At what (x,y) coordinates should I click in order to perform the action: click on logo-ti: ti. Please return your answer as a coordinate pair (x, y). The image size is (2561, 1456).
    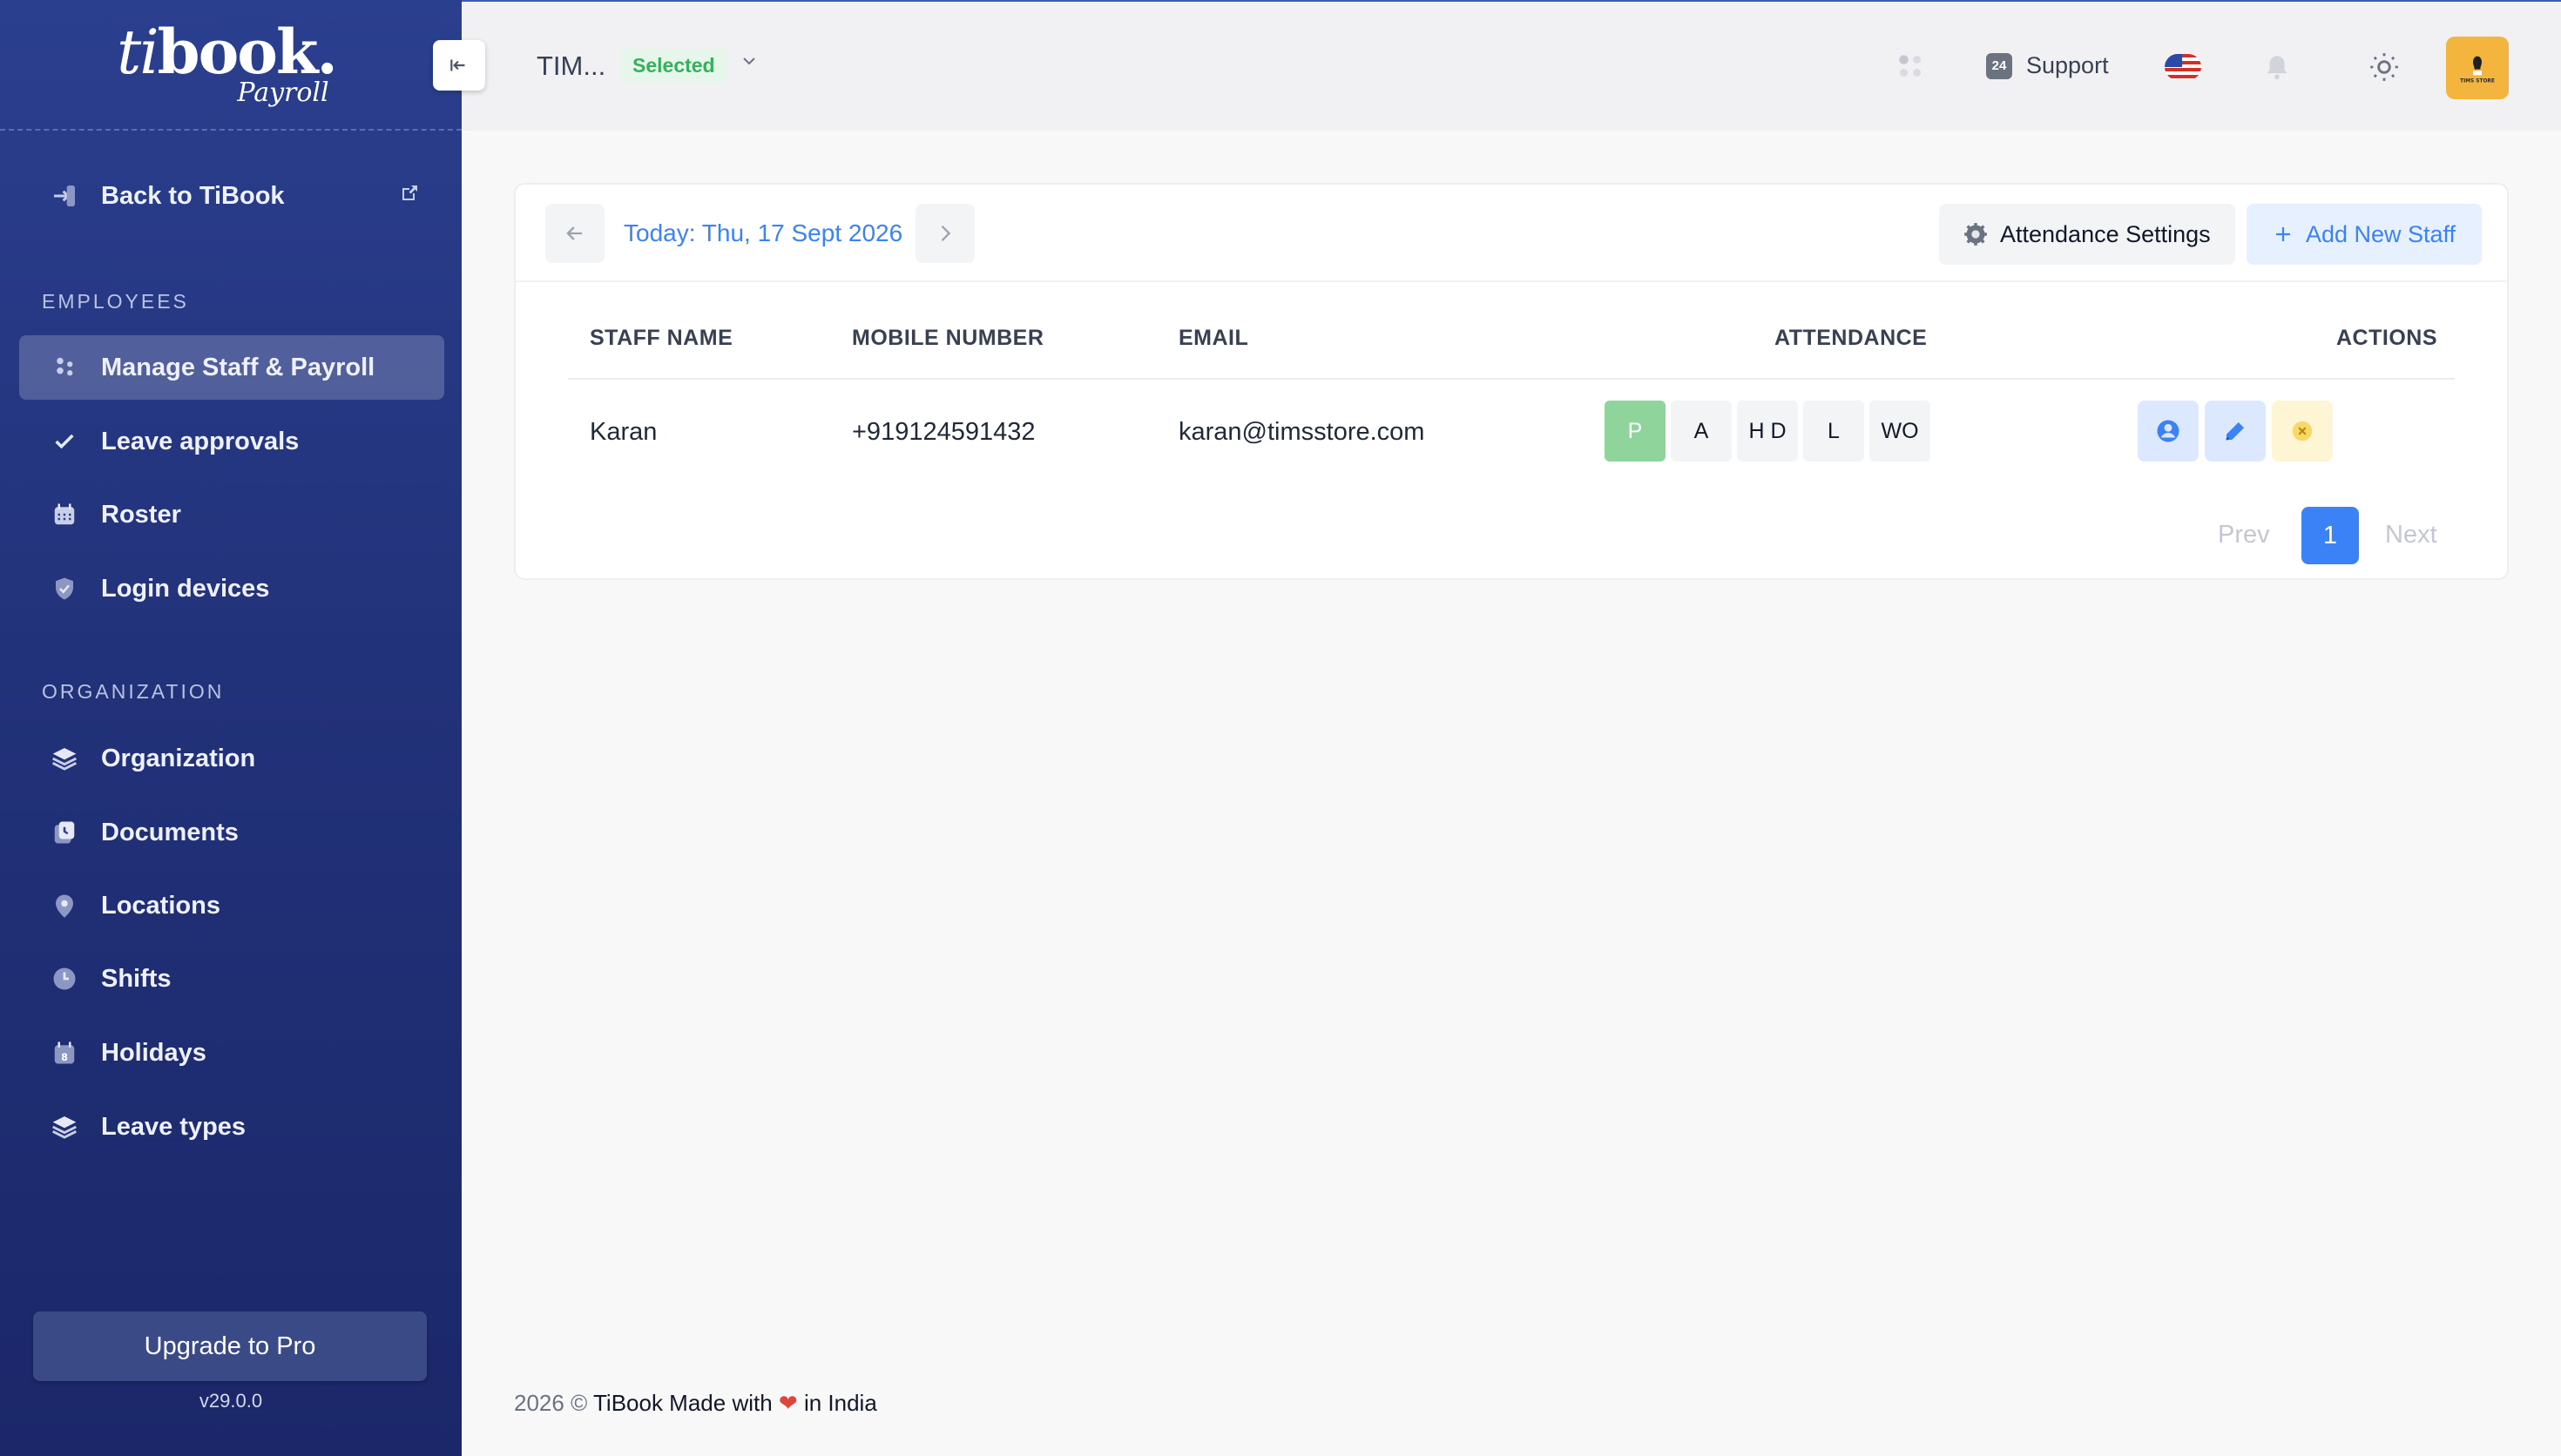
    Looking at the image, I should click on (138, 52).